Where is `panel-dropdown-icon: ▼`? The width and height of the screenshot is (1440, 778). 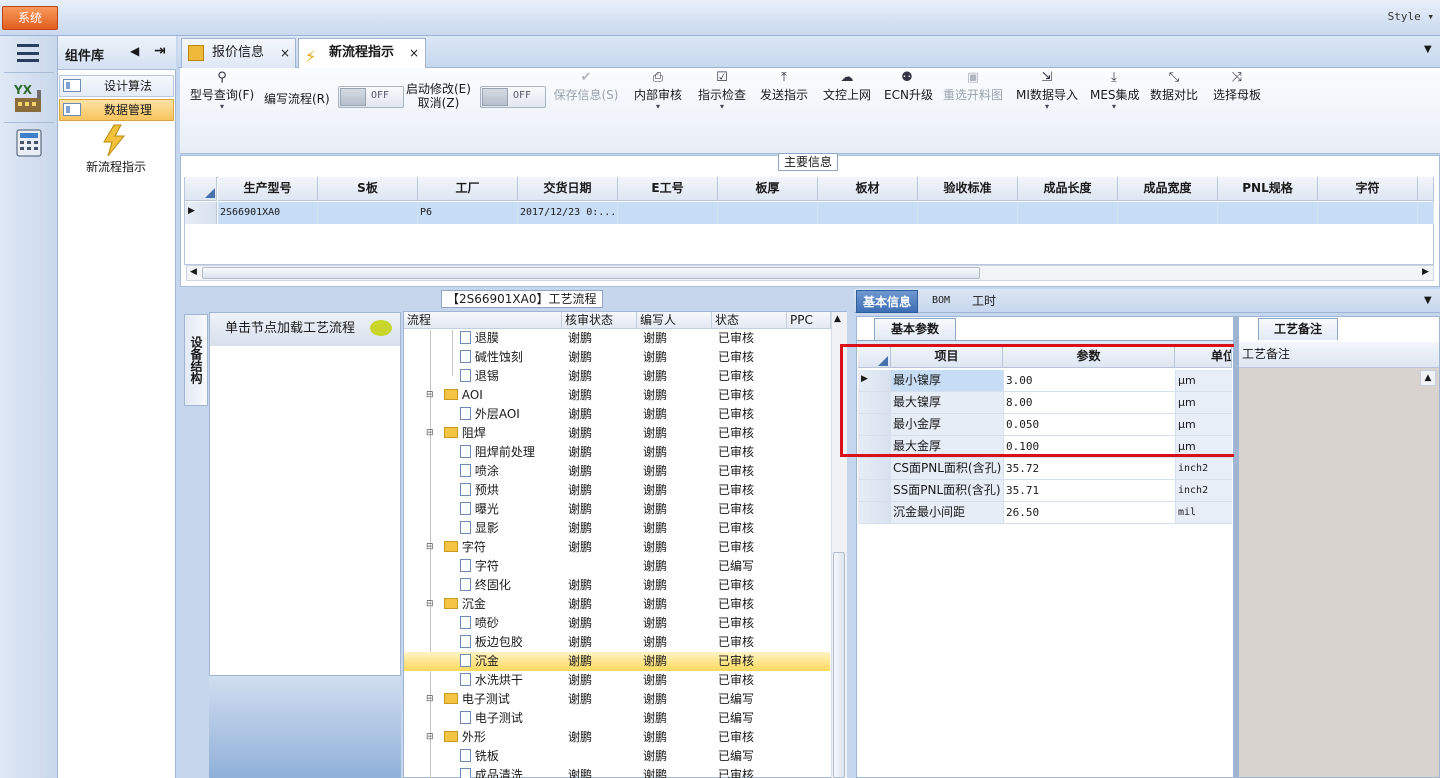
panel-dropdown-icon: ▼ is located at coordinates (1428, 300).